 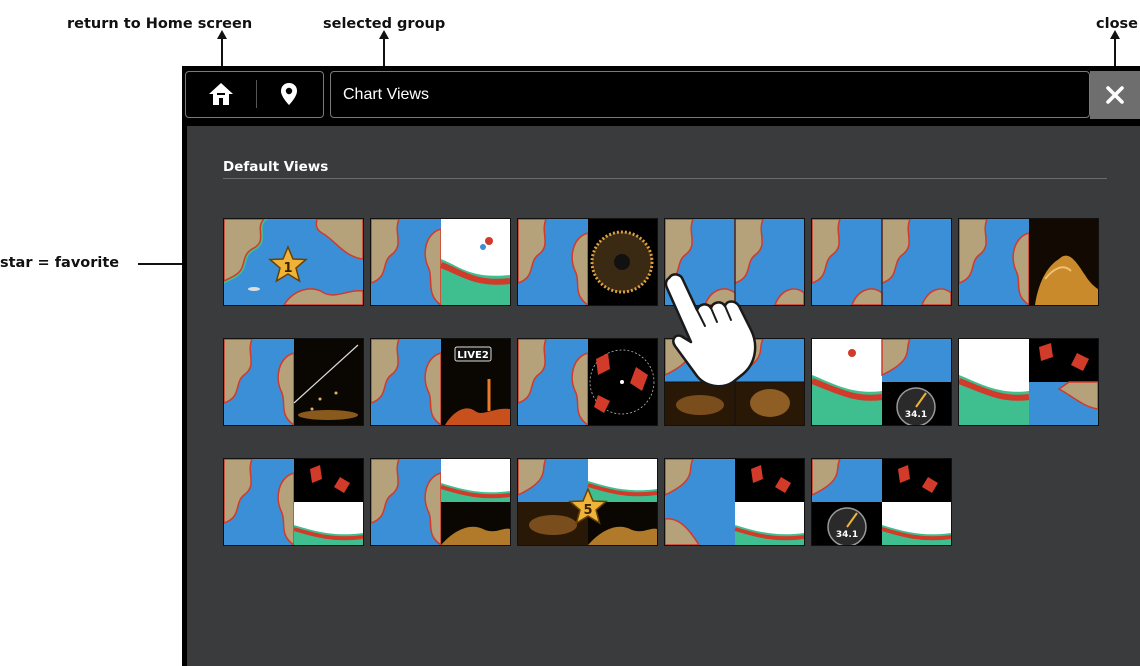 What do you see at coordinates (384, 34) in the screenshot?
I see `callout-group-arrow` at bounding box center [384, 34].